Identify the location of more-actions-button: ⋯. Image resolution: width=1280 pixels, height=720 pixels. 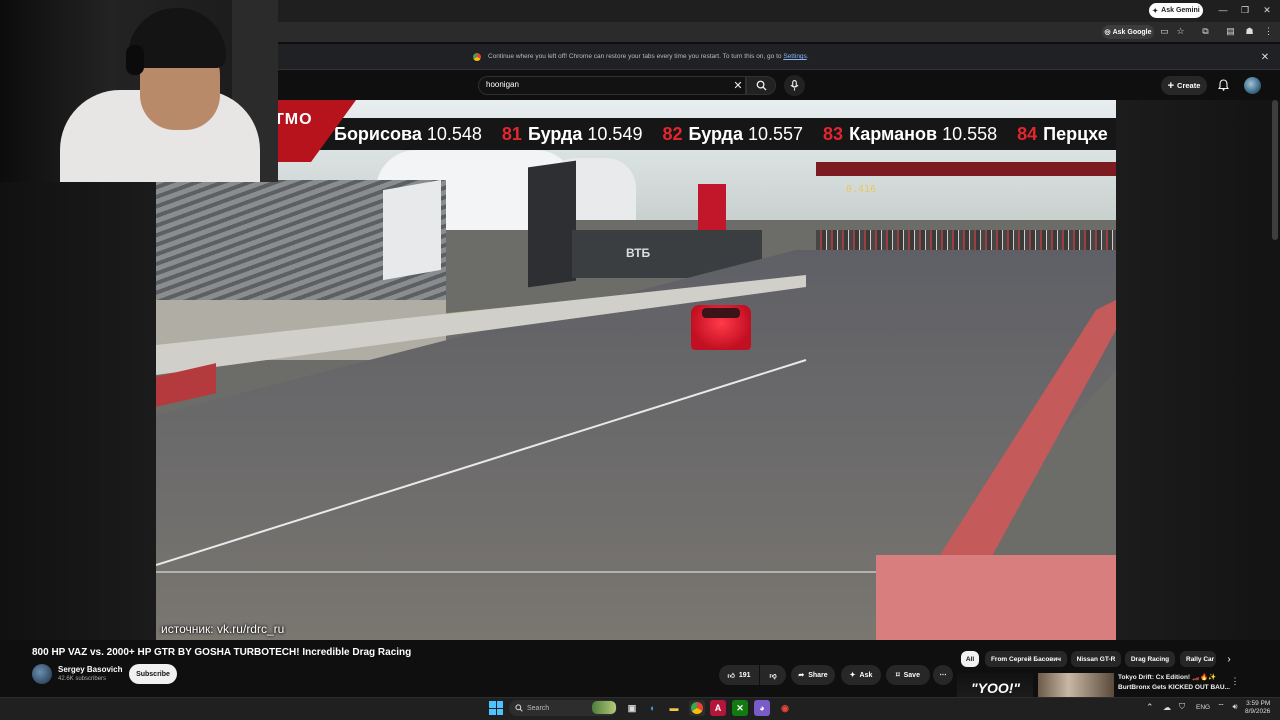
(943, 675).